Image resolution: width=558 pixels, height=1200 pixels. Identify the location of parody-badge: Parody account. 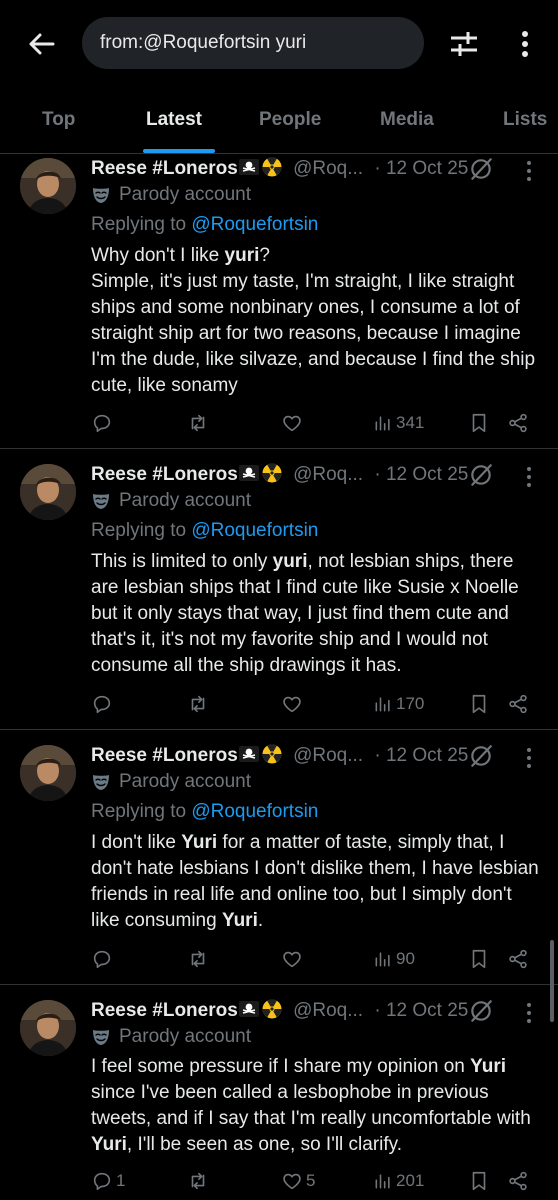
(171, 501).